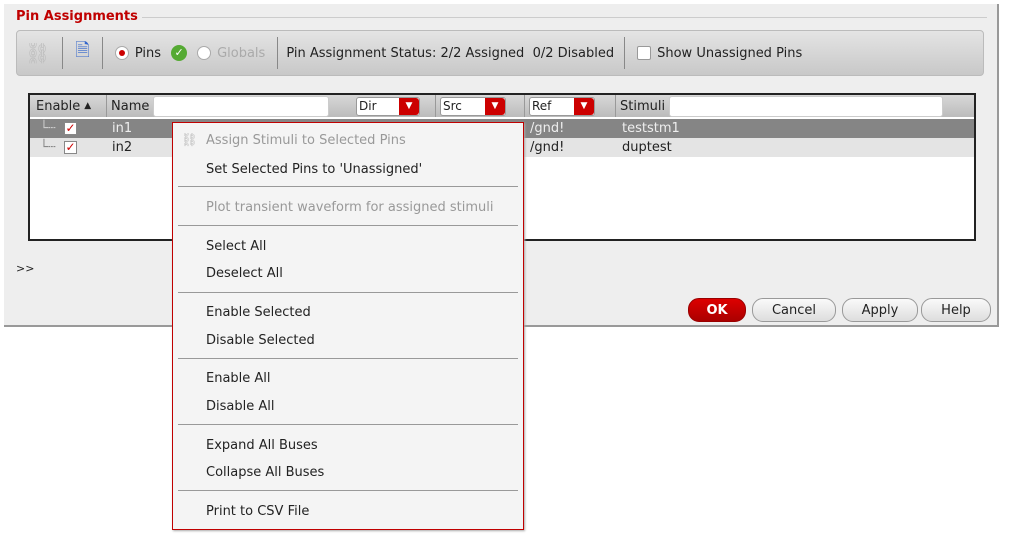 Image resolution: width=1013 pixels, height=538 pixels. I want to click on pin-stimuli: duptest, so click(647, 147).